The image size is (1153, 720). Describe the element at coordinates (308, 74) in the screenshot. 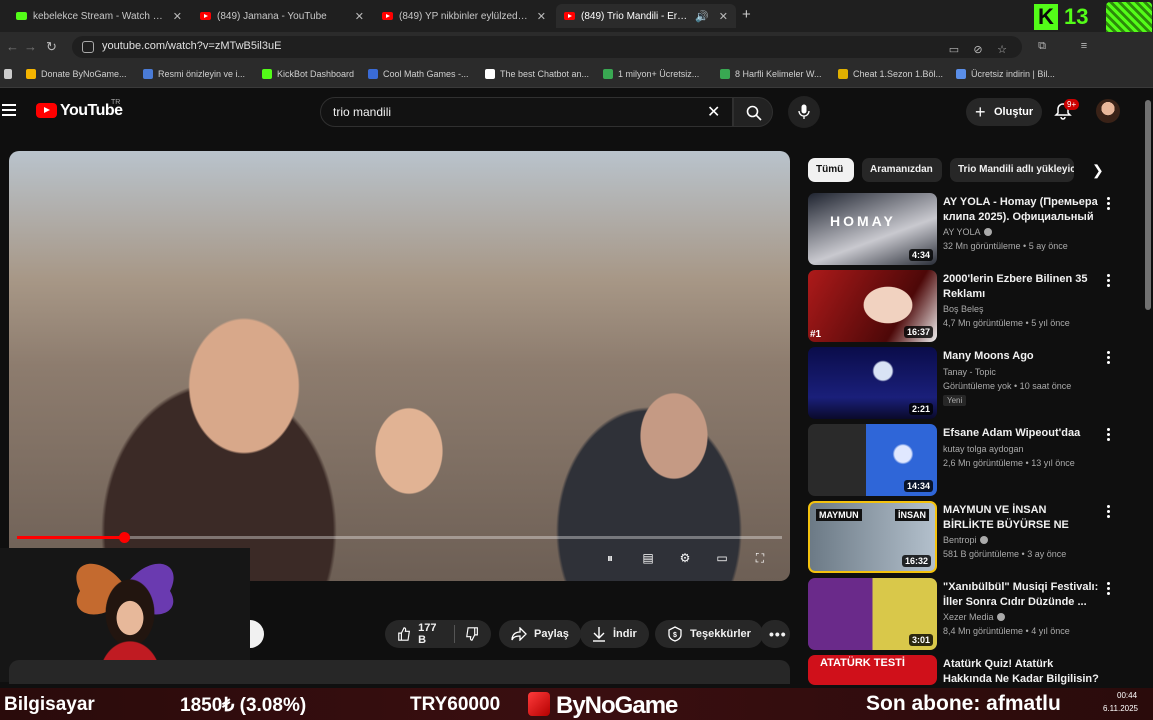

I see `bookmark-item: KickBot Dashboard` at that location.